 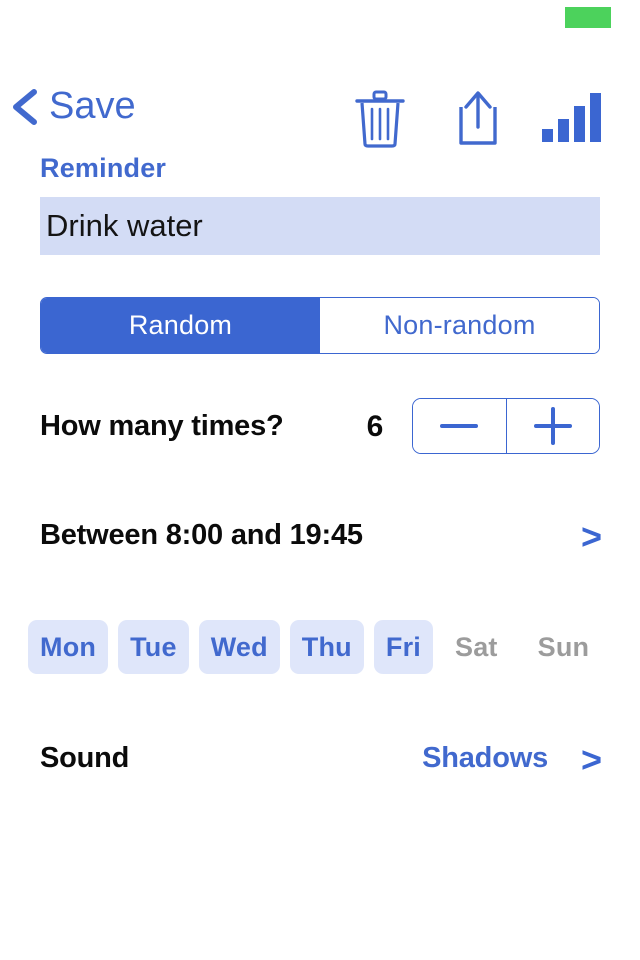 What do you see at coordinates (320, 760) in the screenshot?
I see `sound-row: Sound Shadows >` at bounding box center [320, 760].